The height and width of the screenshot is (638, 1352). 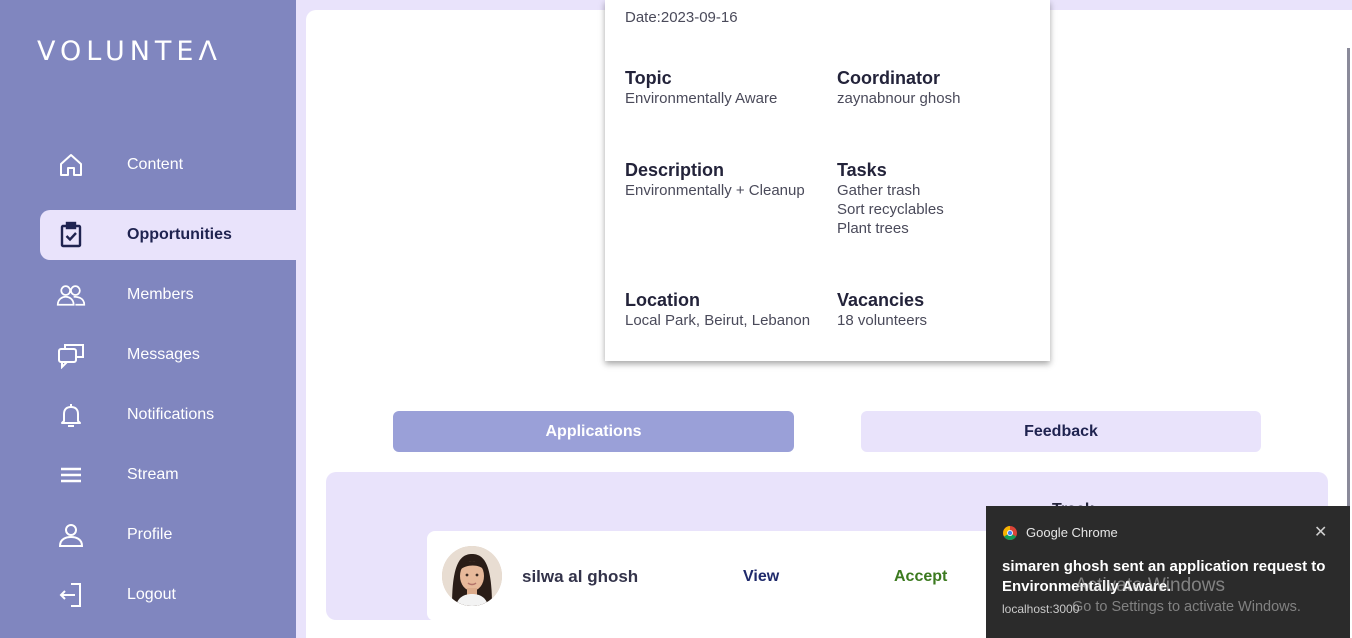 What do you see at coordinates (1041, 609) in the screenshot?
I see `notification-source: localhost:3000` at bounding box center [1041, 609].